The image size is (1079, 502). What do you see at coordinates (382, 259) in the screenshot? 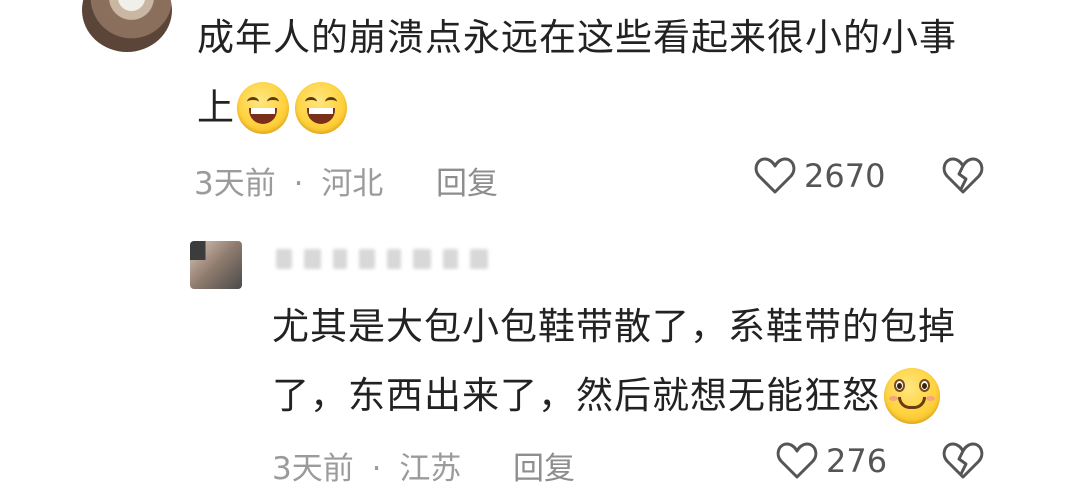
I see `username-blurred` at bounding box center [382, 259].